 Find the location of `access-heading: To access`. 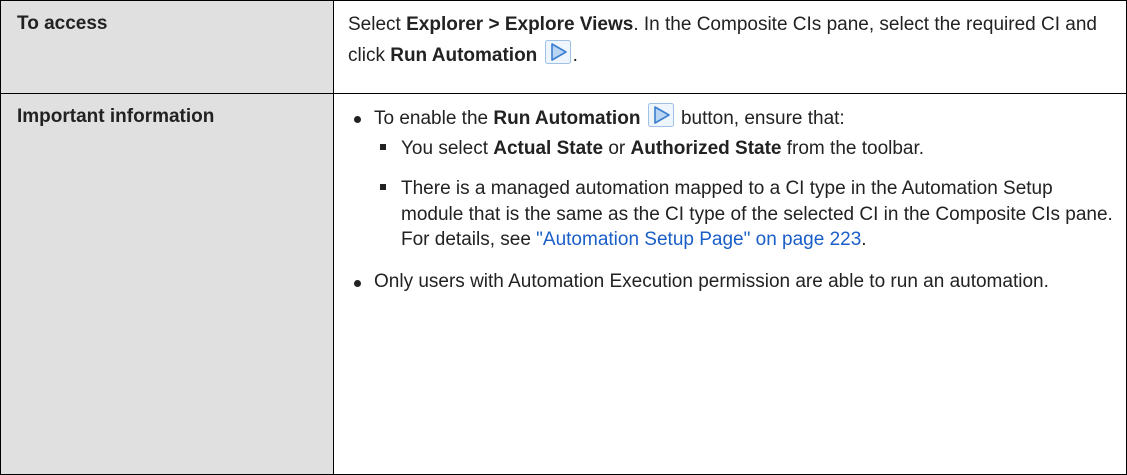

access-heading: To access is located at coordinates (62, 23).